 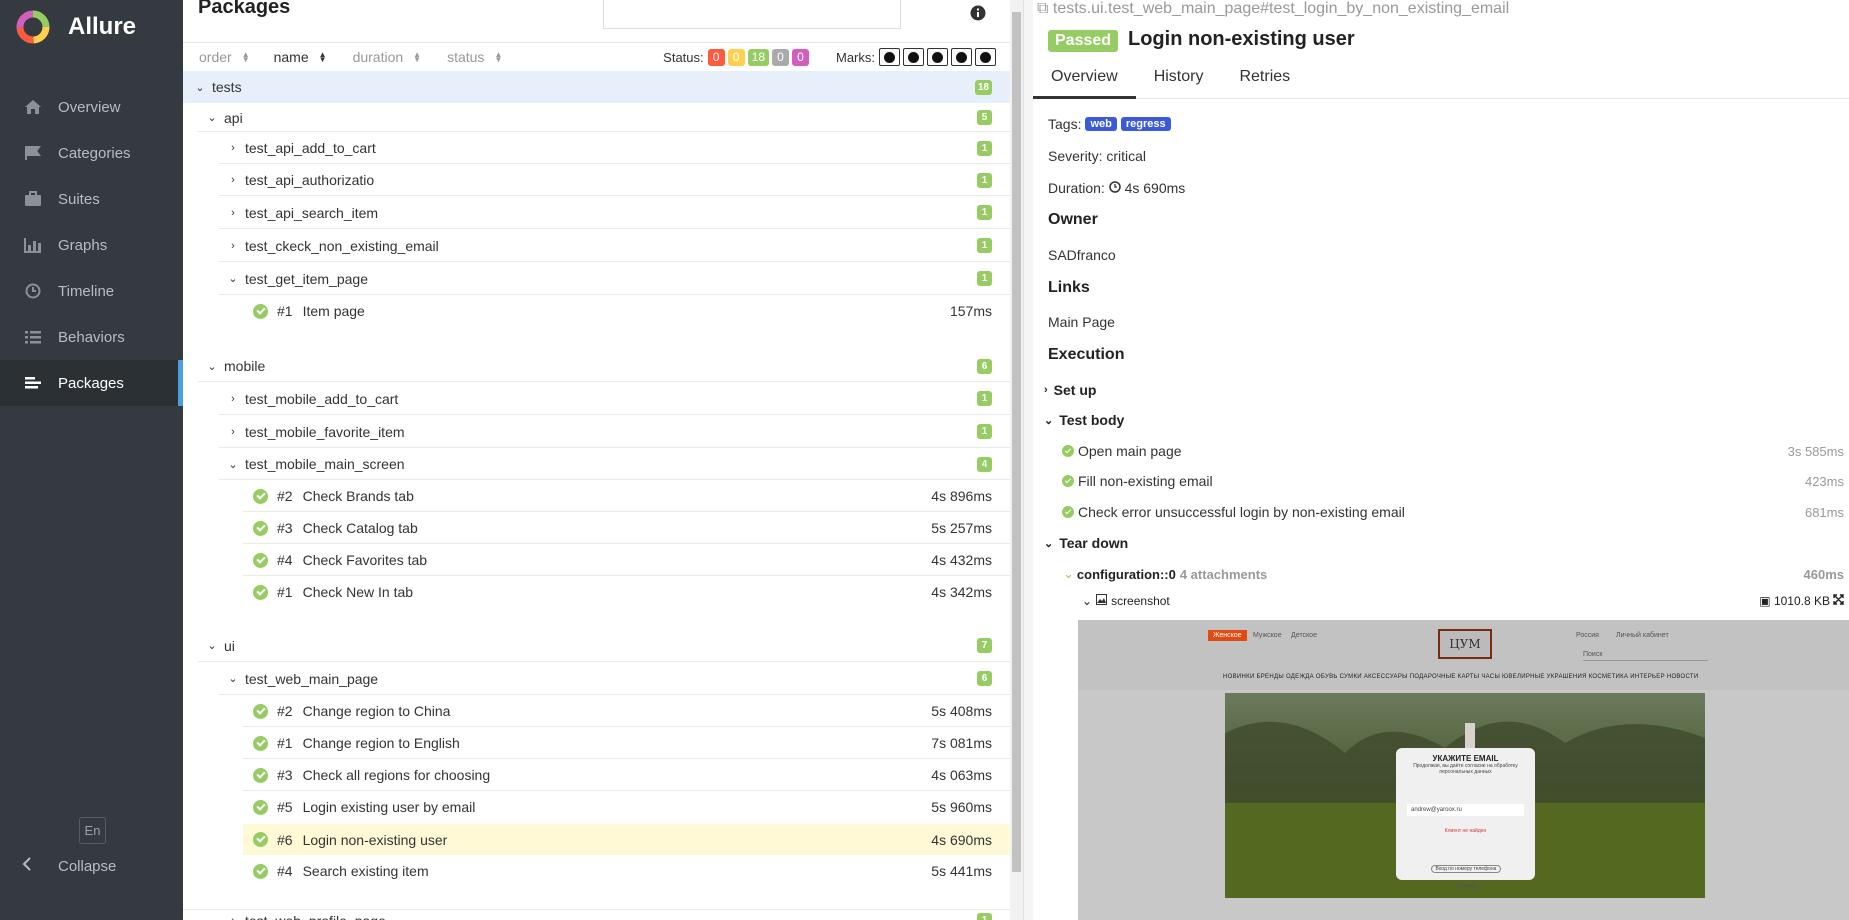 I want to click on retries-mark-toggle, so click(x=985, y=57).